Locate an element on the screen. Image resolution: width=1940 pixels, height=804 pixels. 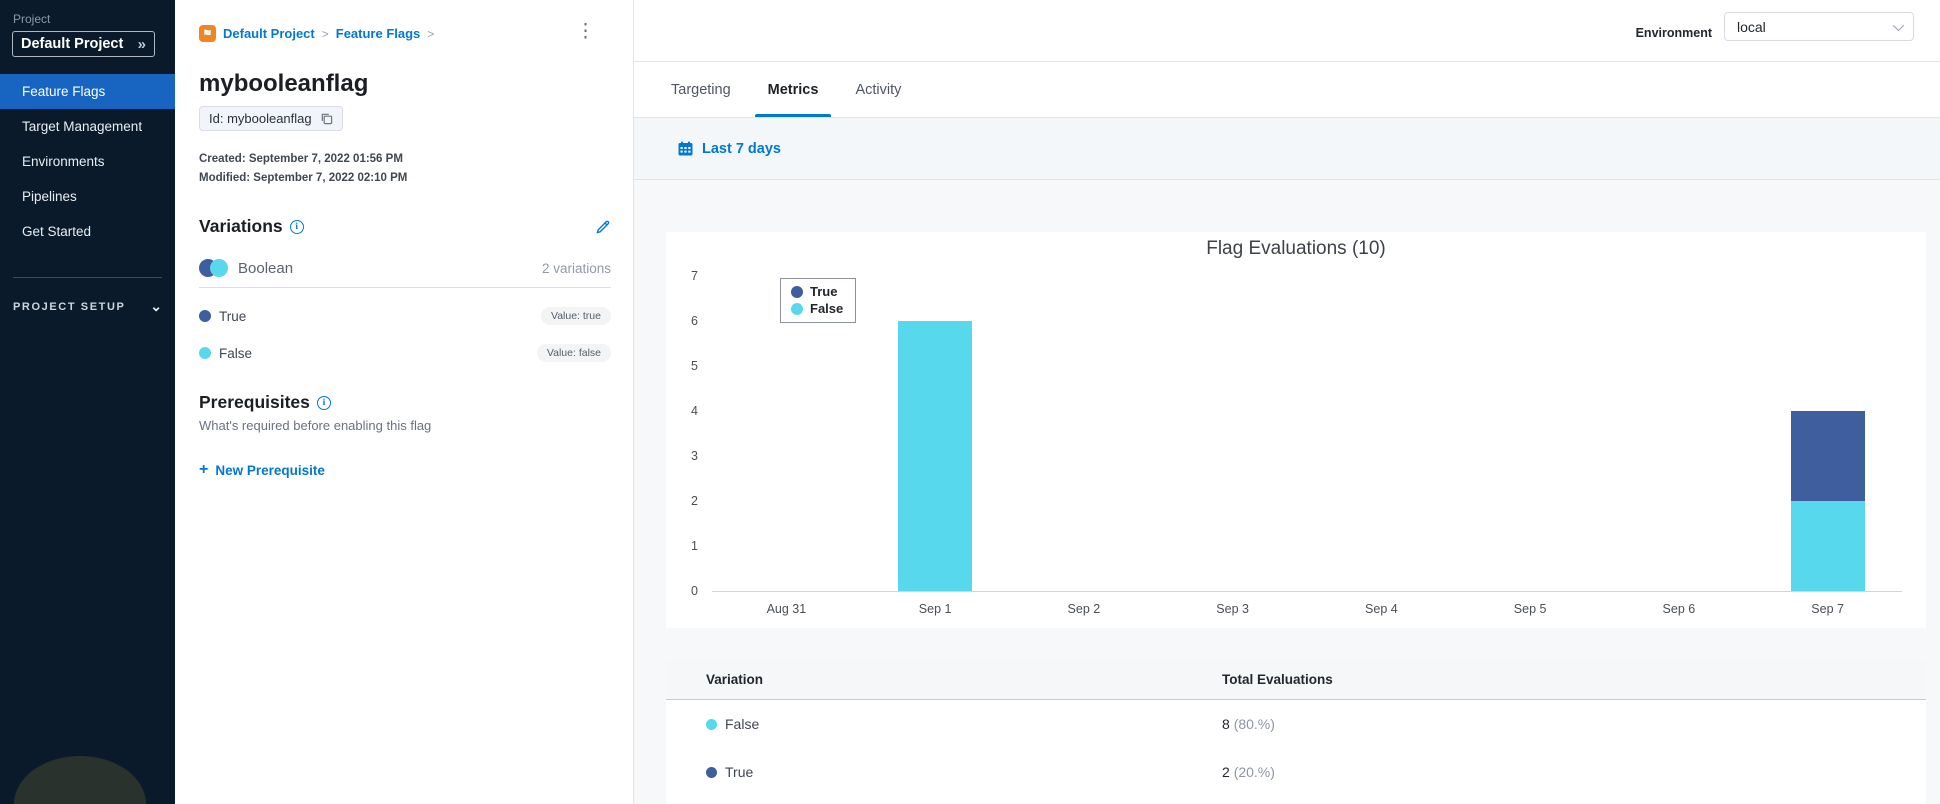
sidebar-item-feature-flags: Feature Flags is located at coordinates (87, 91).